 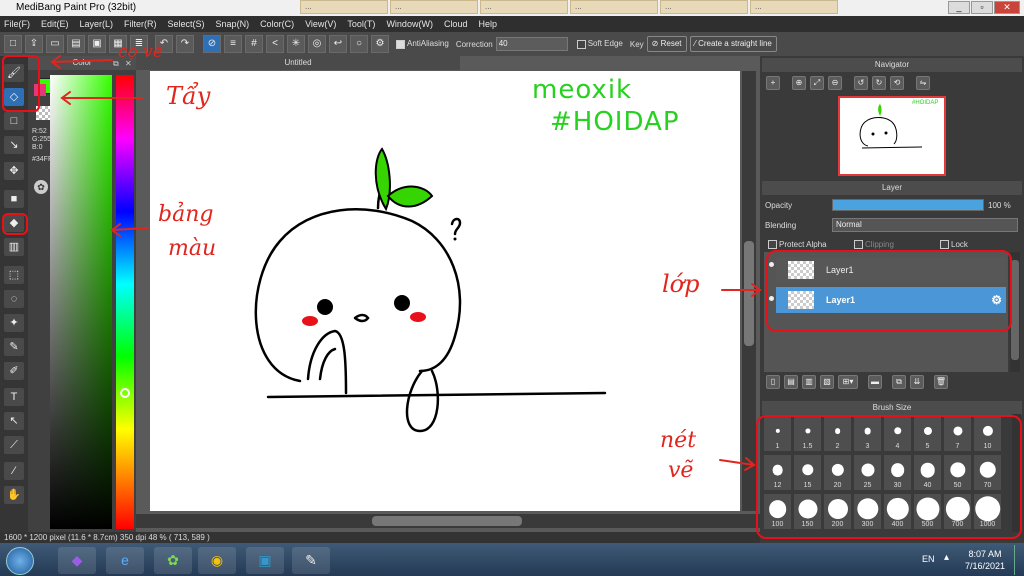 I want to click on annotation-net-ve-2: vẽ, so click(x=681, y=470).